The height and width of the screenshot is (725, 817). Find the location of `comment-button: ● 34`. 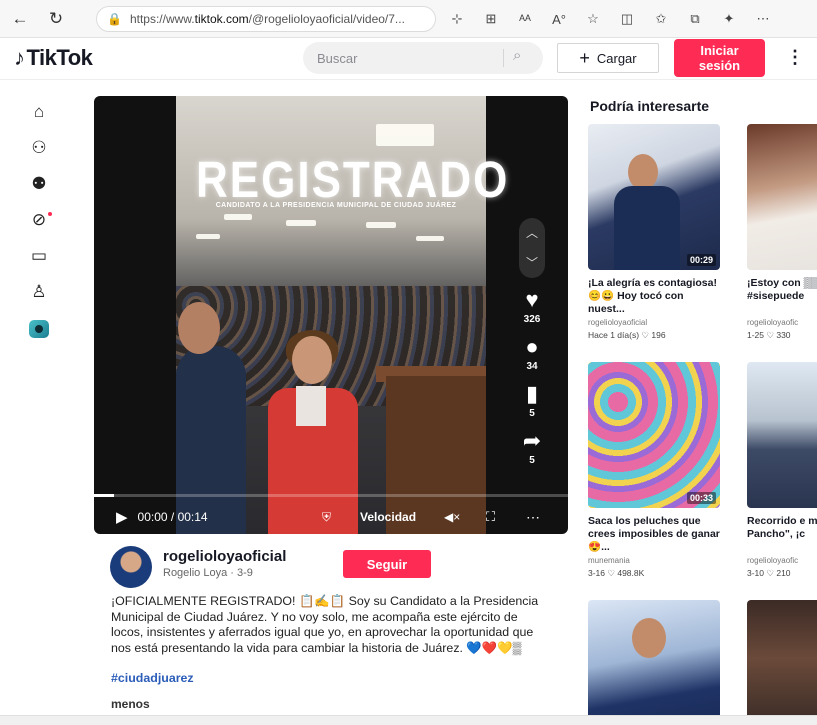

comment-button: ● 34 is located at coordinates (532, 353).